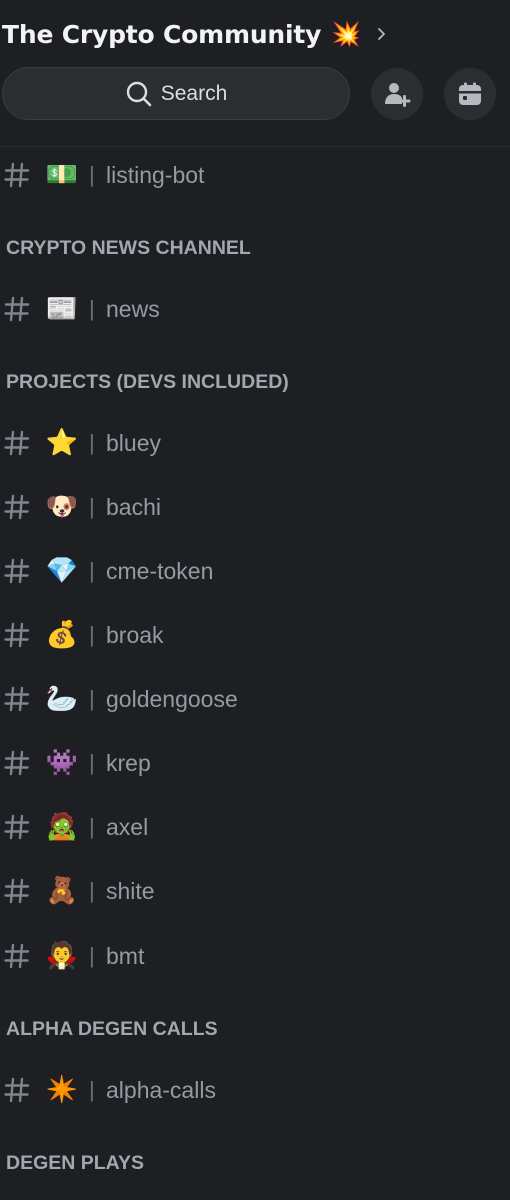 The height and width of the screenshot is (1200, 510). Describe the element at coordinates (161, 1090) in the screenshot. I see `channel-name: alpha-calls` at that location.